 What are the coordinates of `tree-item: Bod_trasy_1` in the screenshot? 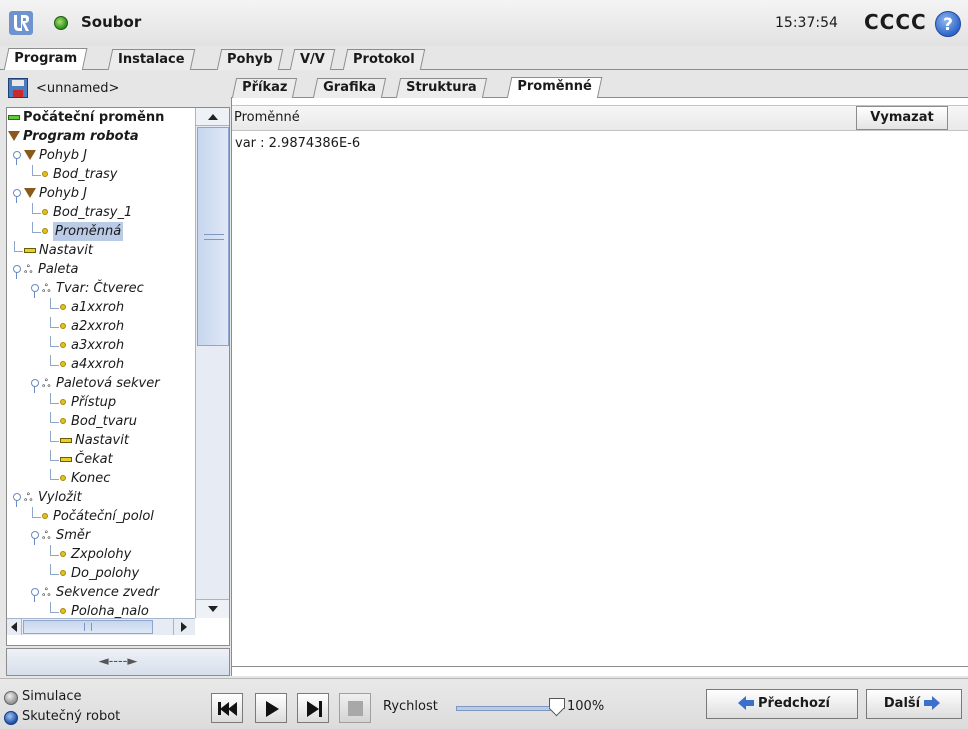 It's located at (80, 212).